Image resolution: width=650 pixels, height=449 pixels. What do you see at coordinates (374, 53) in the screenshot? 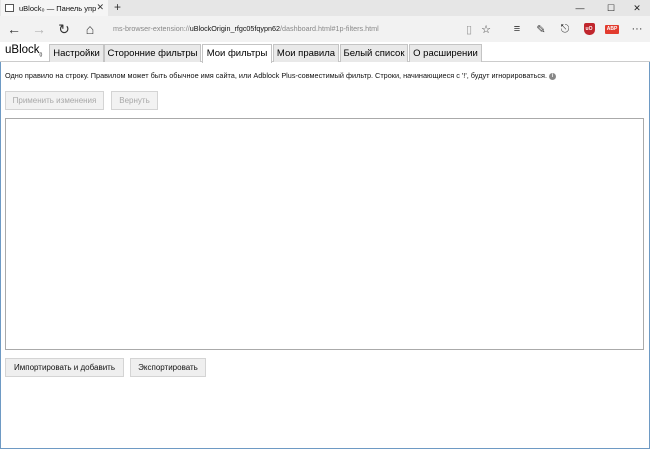
I see `tab-whitelist: Белый список` at bounding box center [374, 53].